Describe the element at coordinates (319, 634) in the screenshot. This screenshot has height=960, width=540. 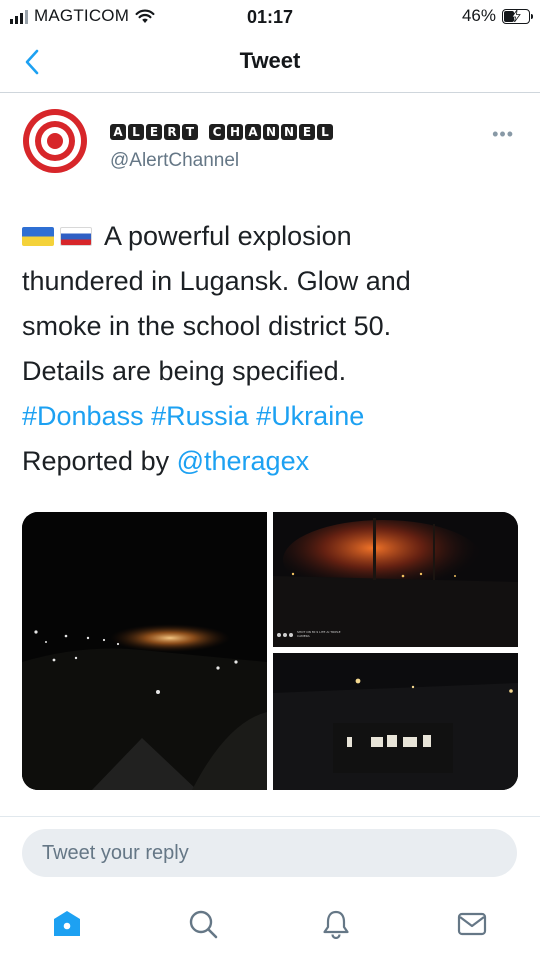
I see `camera-watermark: SHOT ON MI 9 LITE AI TRIPLE CAMERA` at that location.